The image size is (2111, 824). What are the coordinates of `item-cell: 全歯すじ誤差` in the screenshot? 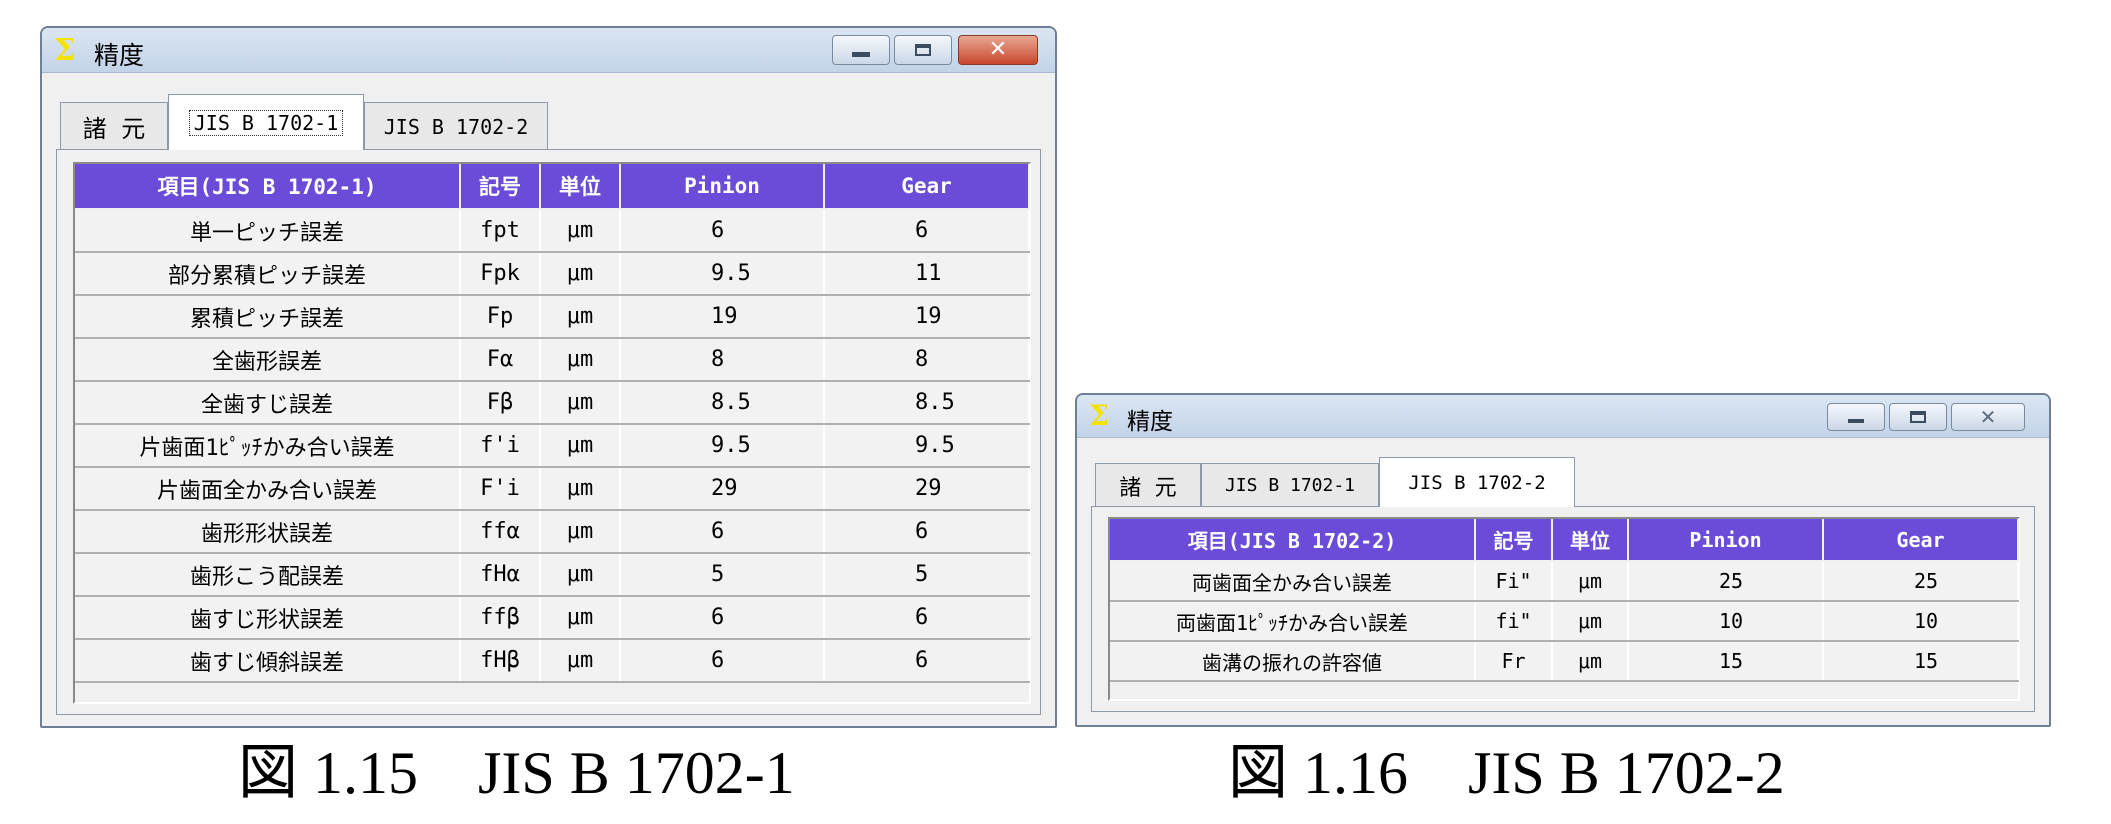 It's located at (268, 403).